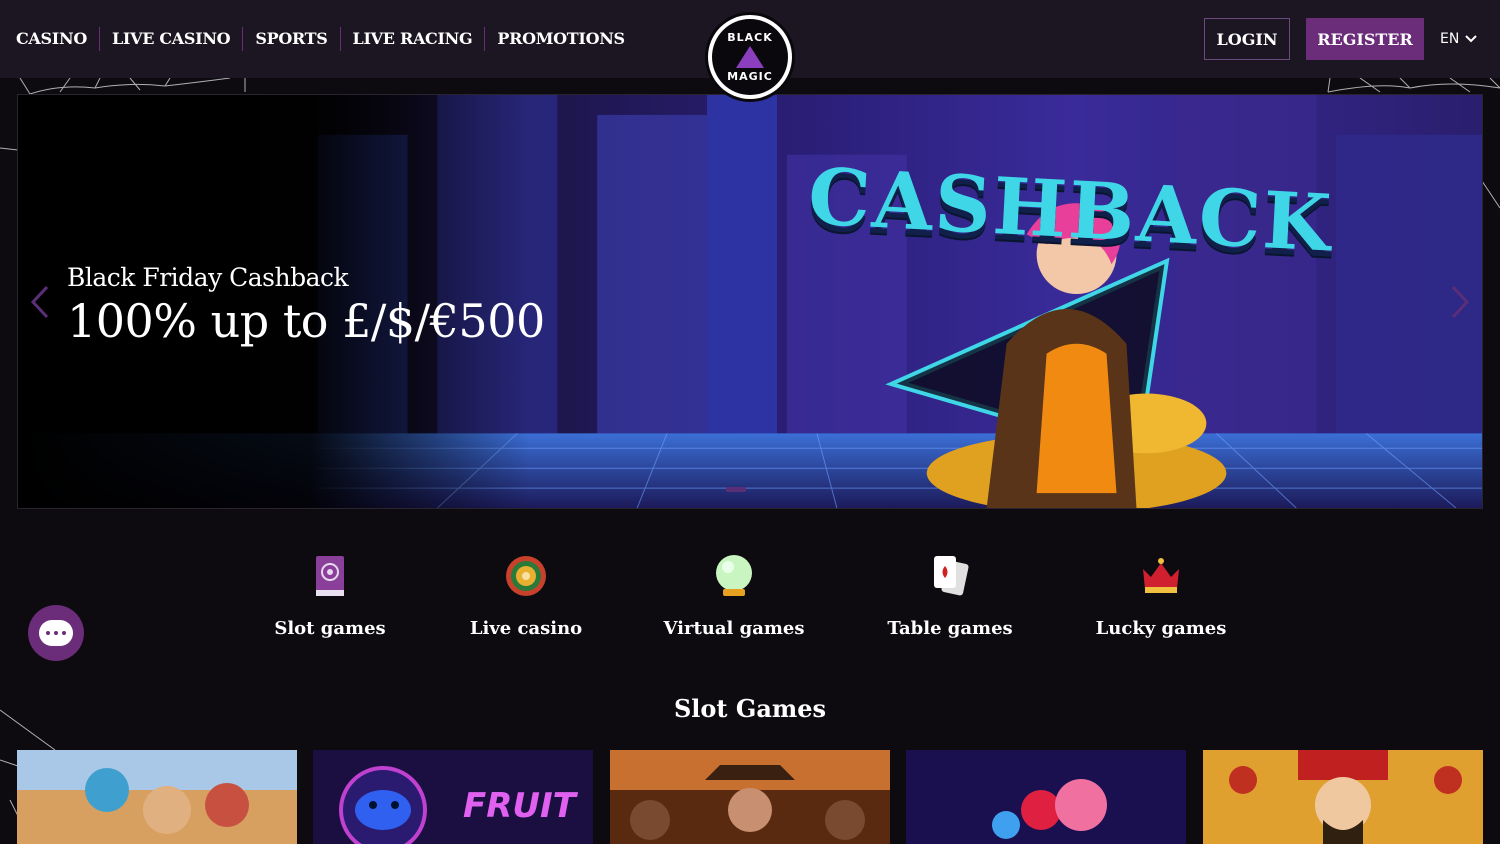  I want to click on category-table-games: Table games, so click(950, 595).